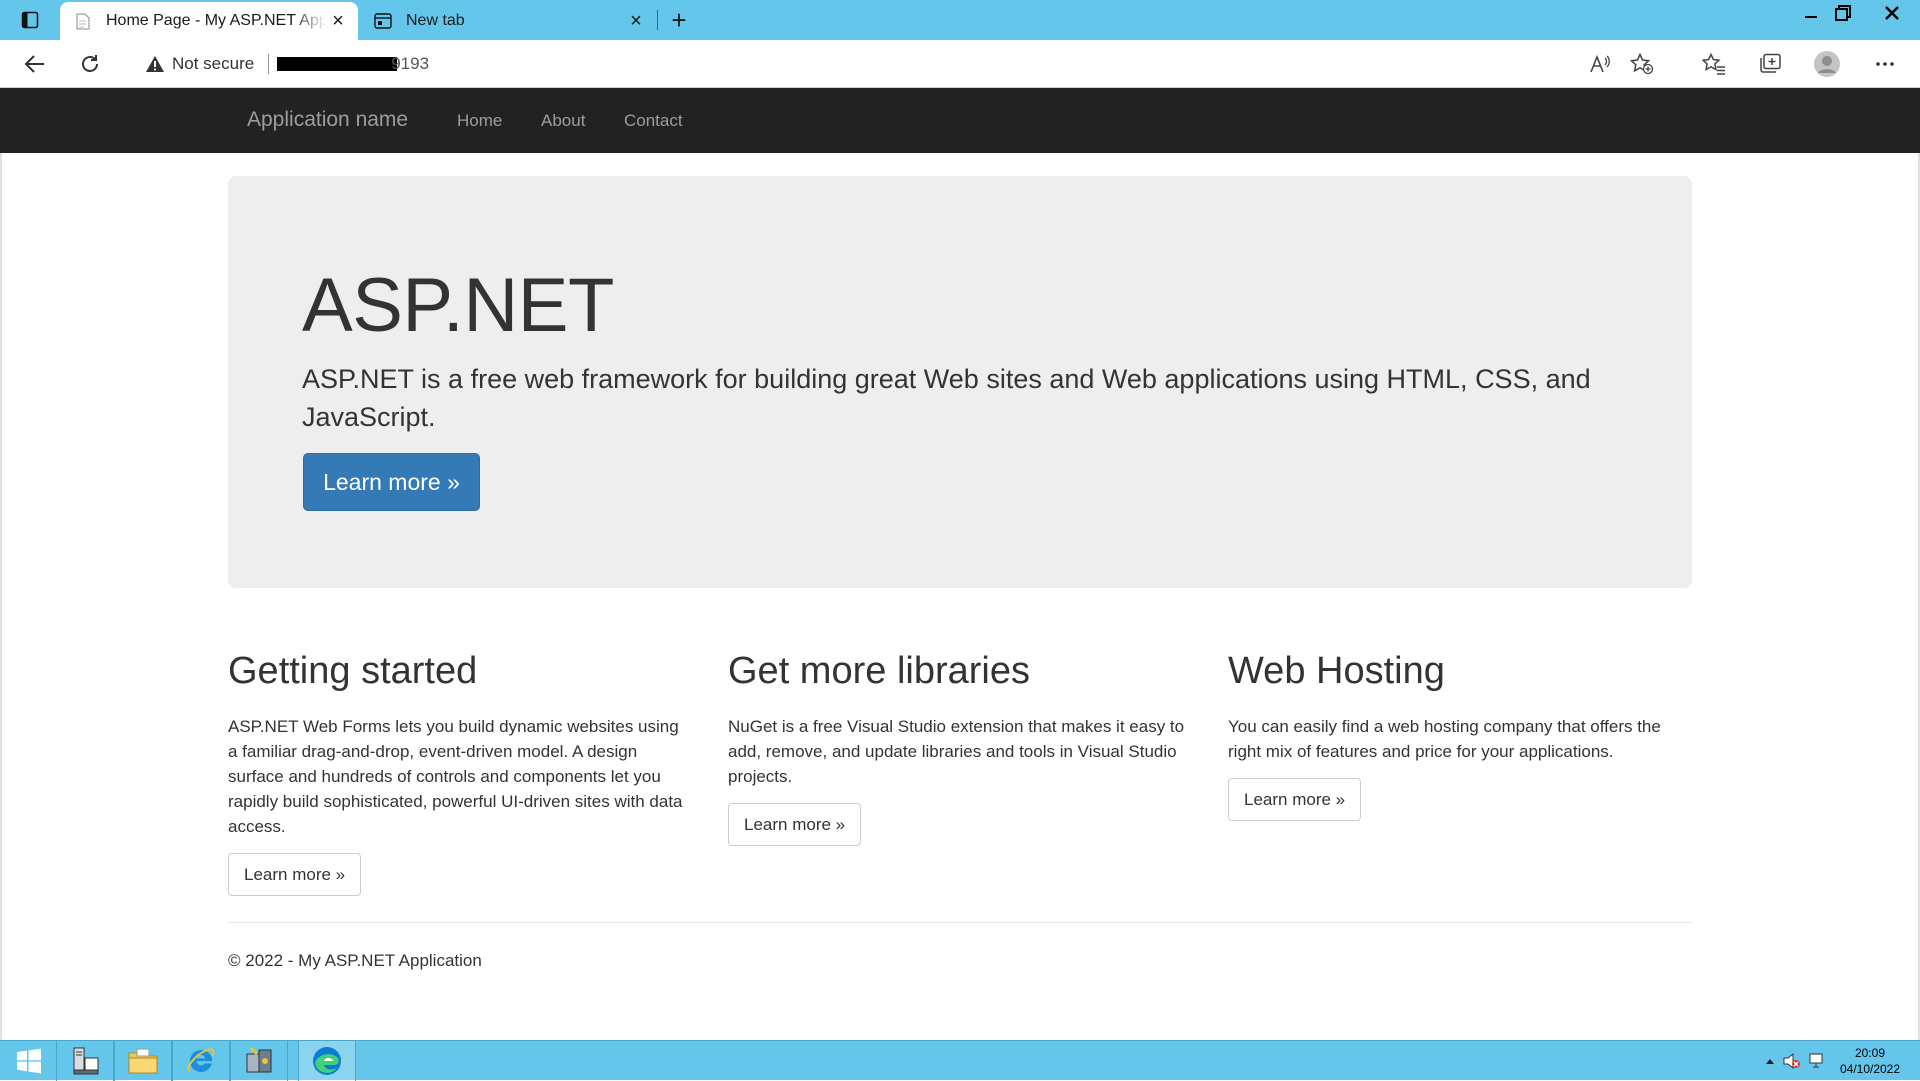 This screenshot has width=1920, height=1081. What do you see at coordinates (458, 305) in the screenshot?
I see `jumbotron-title: ASP.NET` at bounding box center [458, 305].